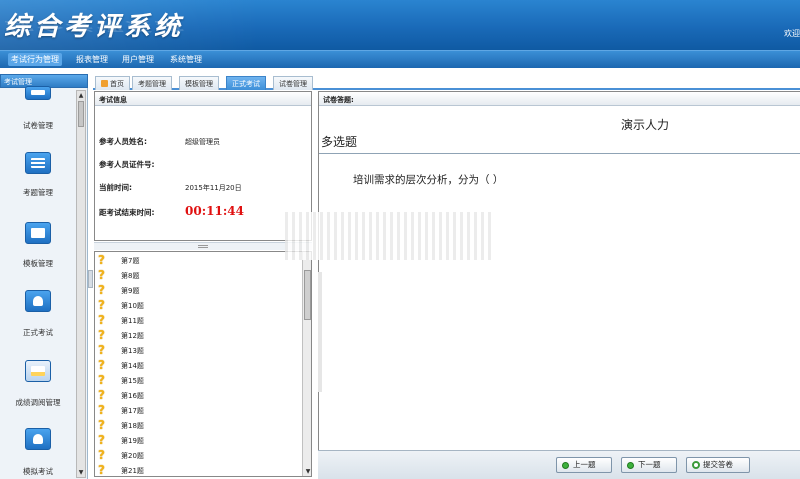 This screenshot has width=800, height=479. What do you see at coordinates (38, 233) in the screenshot?
I see `template-icon` at bounding box center [38, 233].